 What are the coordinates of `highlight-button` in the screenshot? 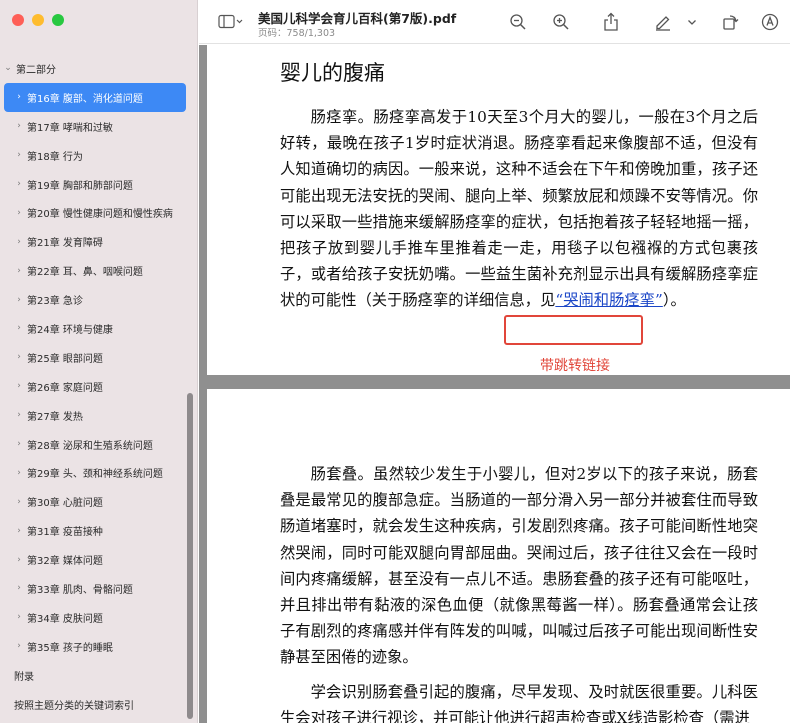 It's located at (663, 22).